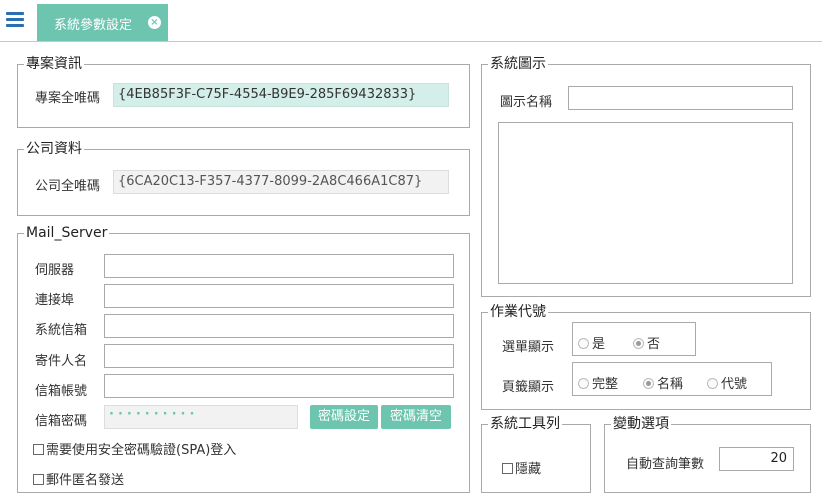  What do you see at coordinates (61, 391) in the screenshot?
I see `mail-account-label: 信箱帳號` at bounding box center [61, 391].